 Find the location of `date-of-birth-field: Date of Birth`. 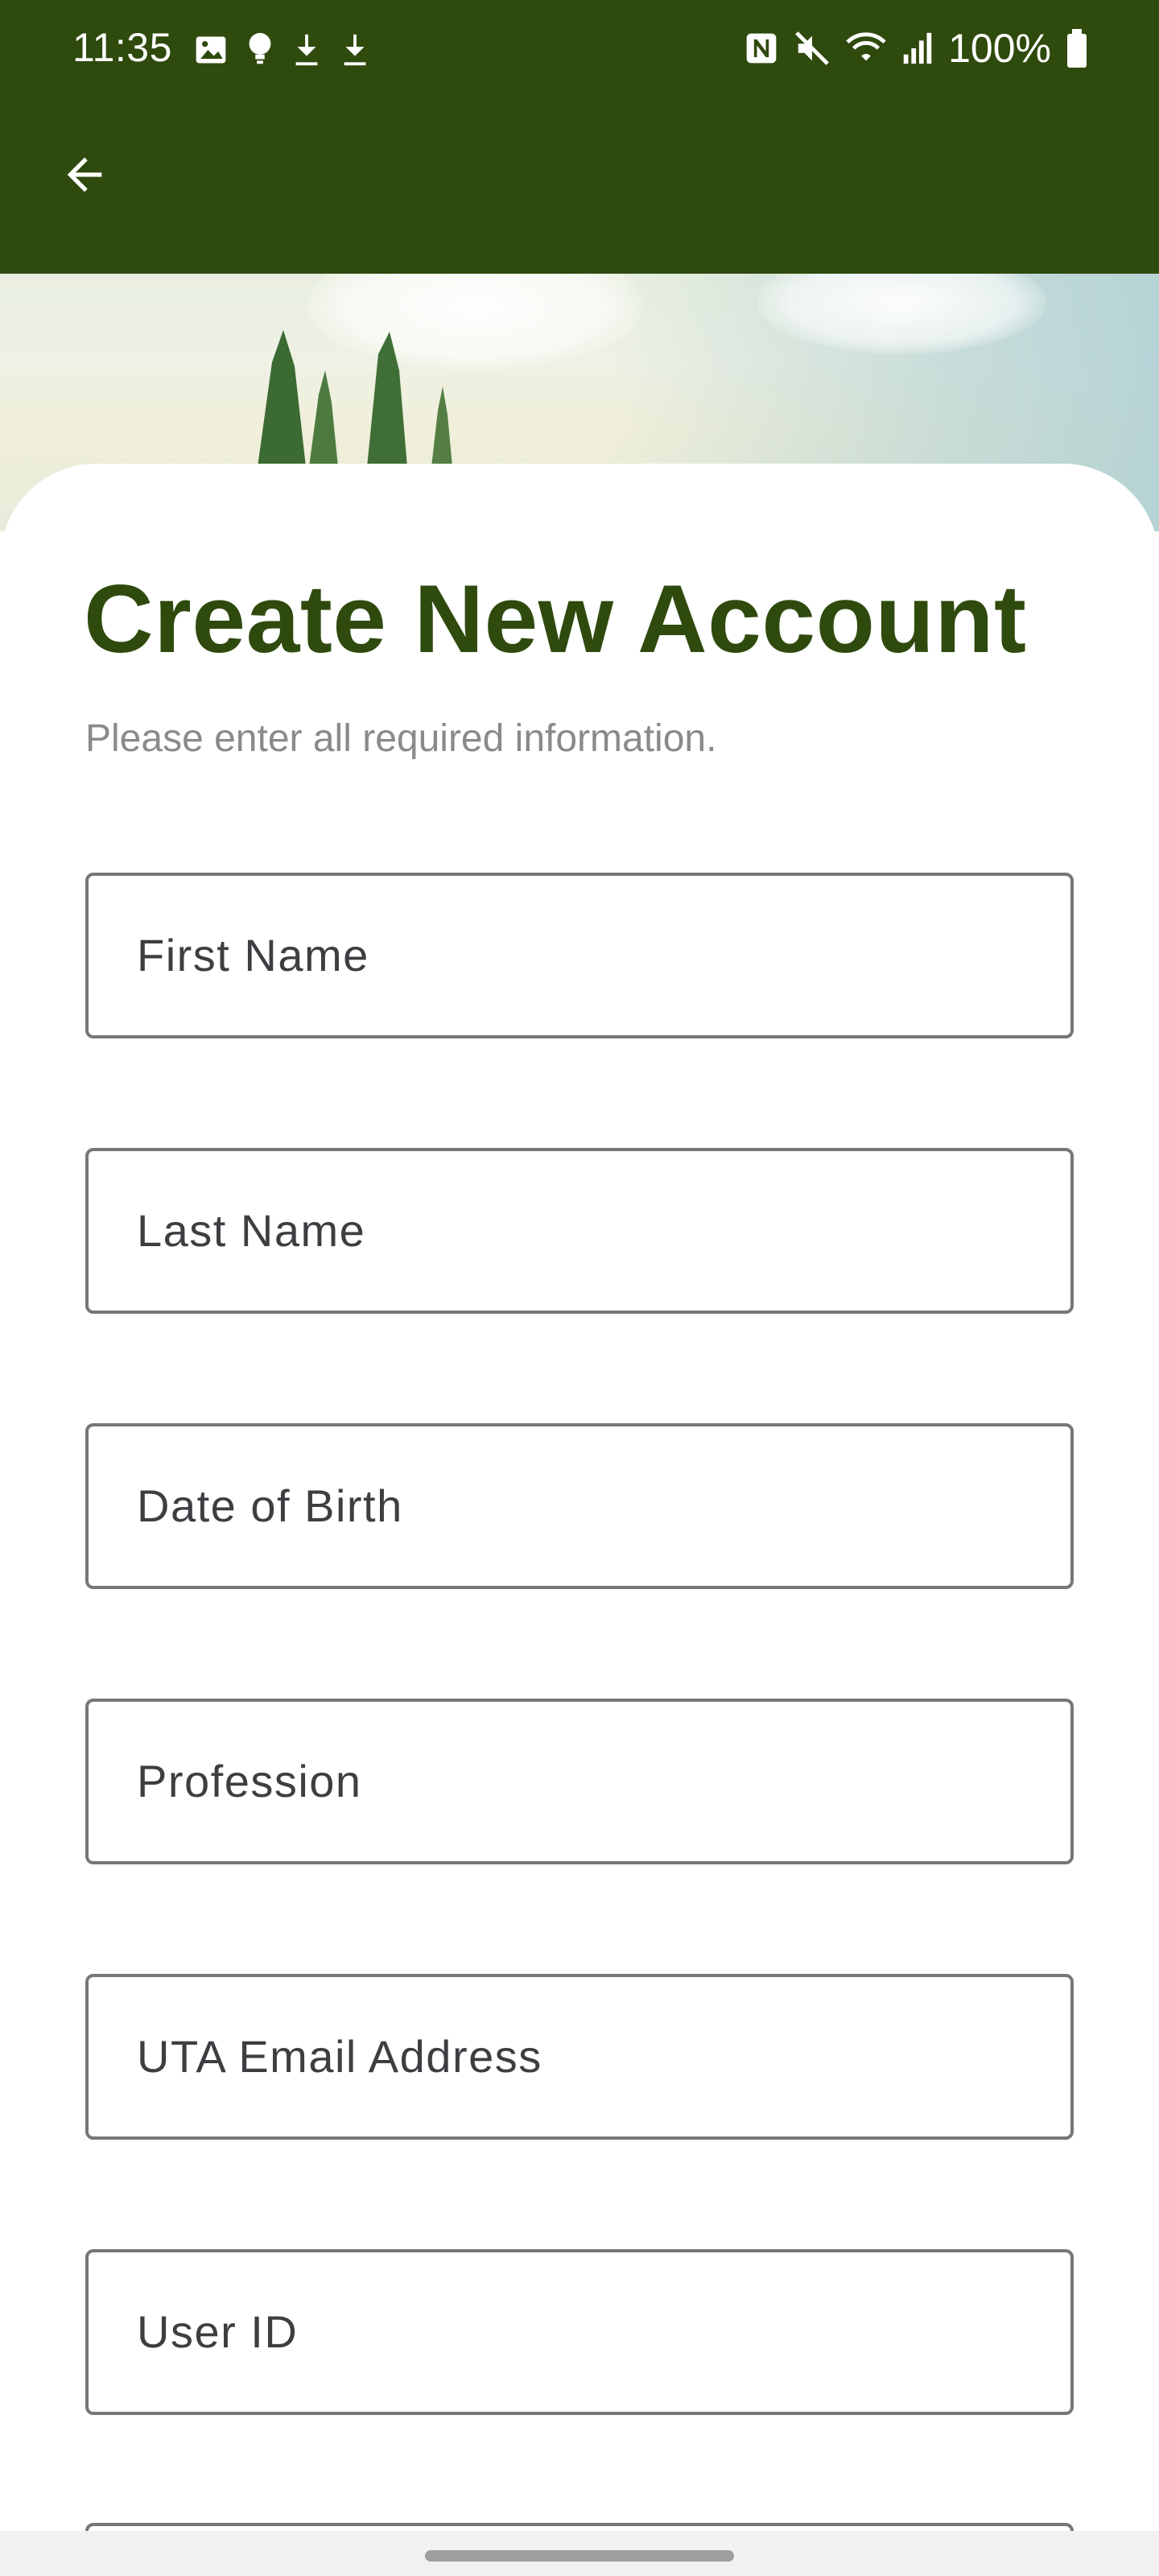

date-of-birth-field: Date of Birth is located at coordinates (579, 1506).